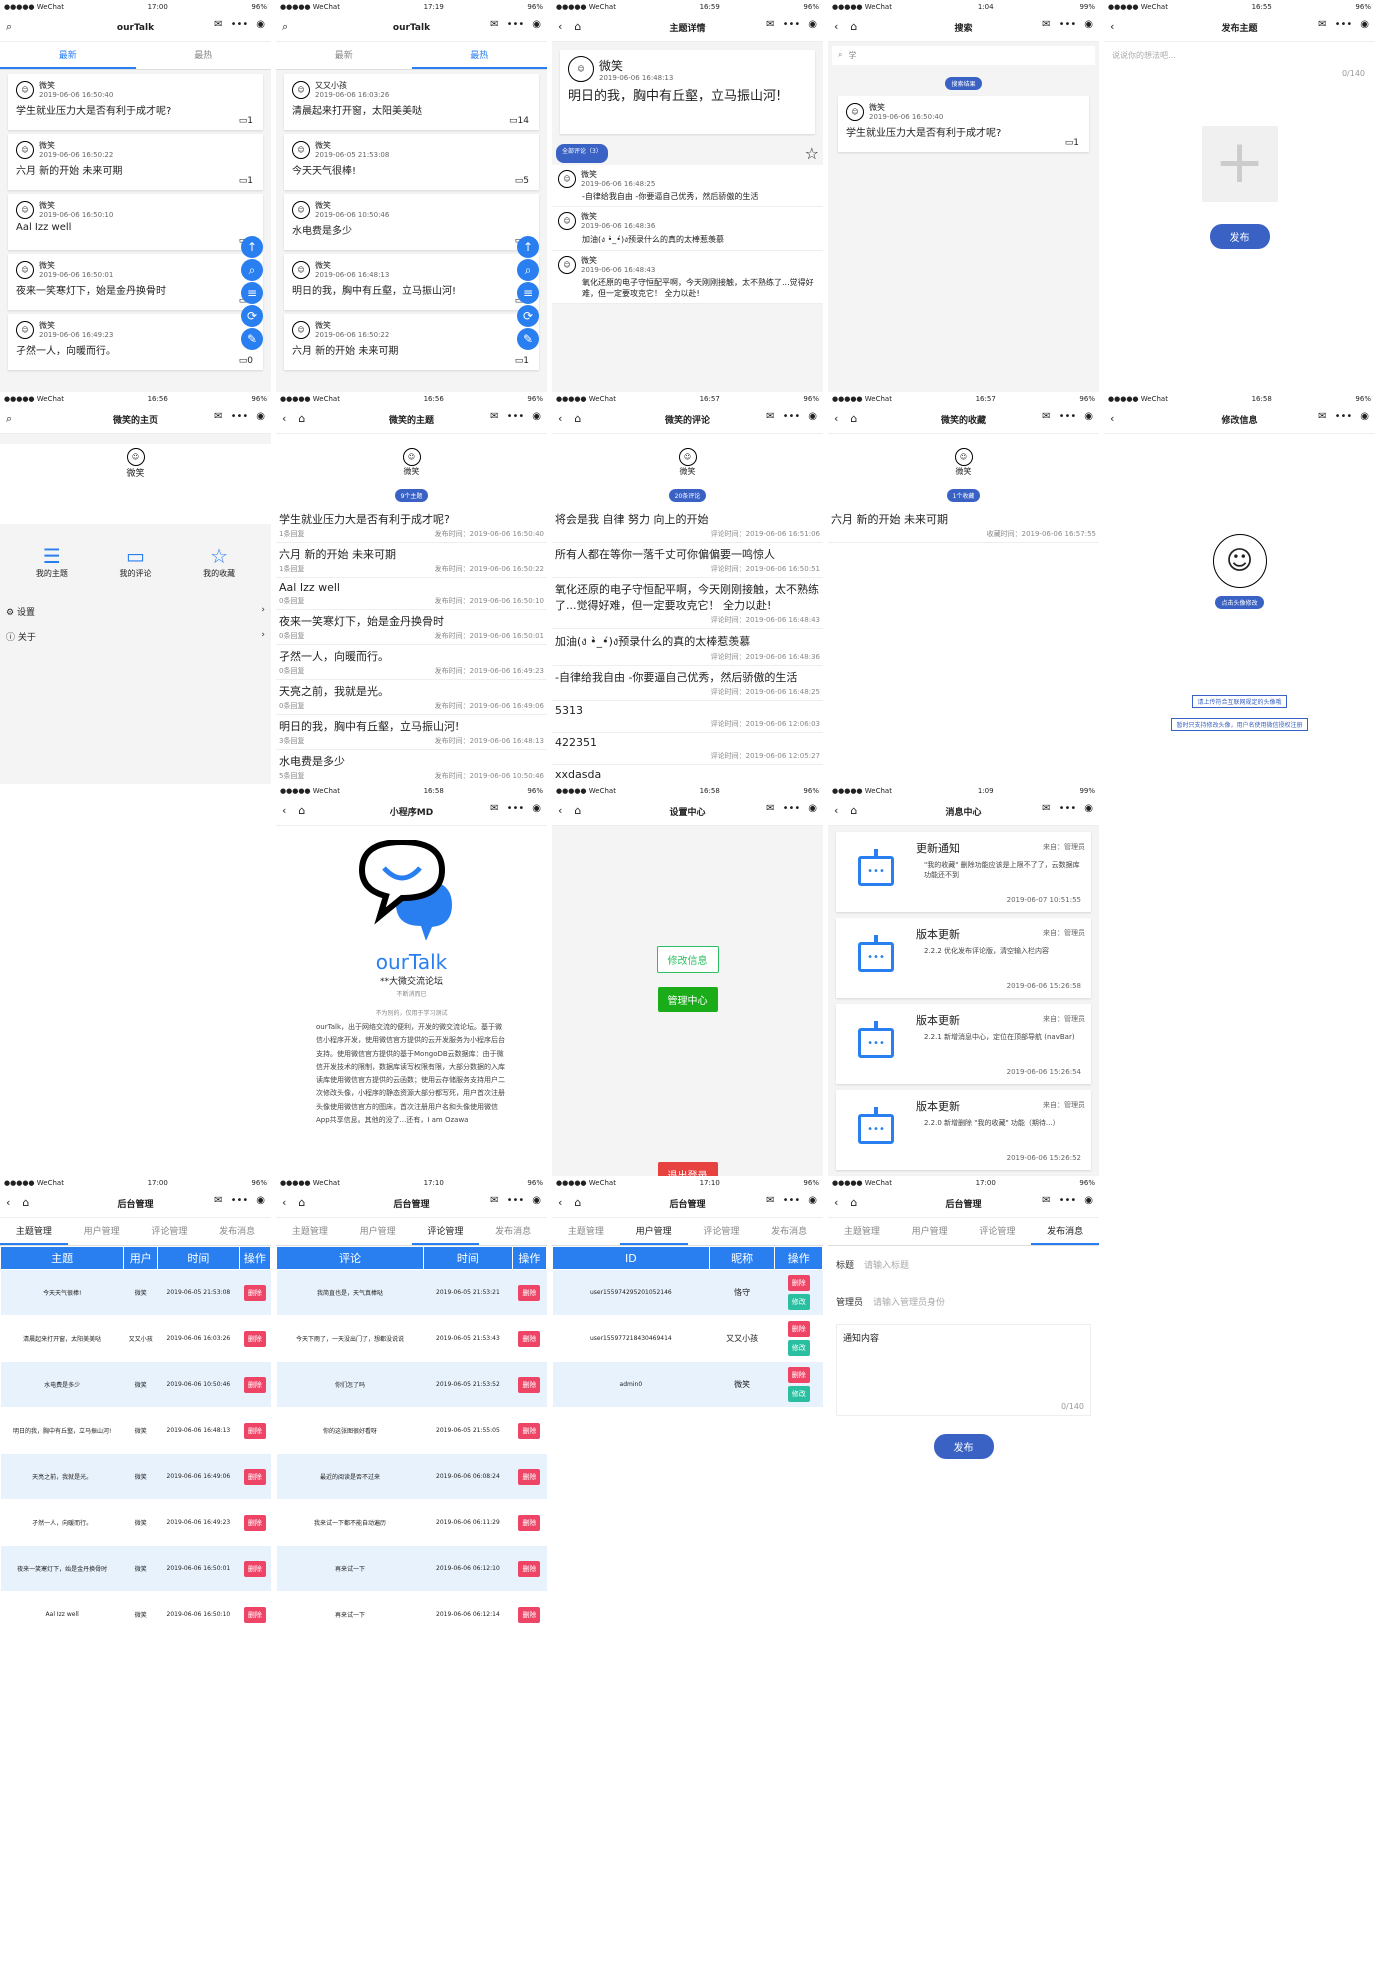 The image size is (1382, 1966). Describe the element at coordinates (135, 102) in the screenshot. I see `post-card: ☺ 微笑 2019-06-06 16:50:40 学生就业压力大是否有利于成才呢? ▭1` at that location.